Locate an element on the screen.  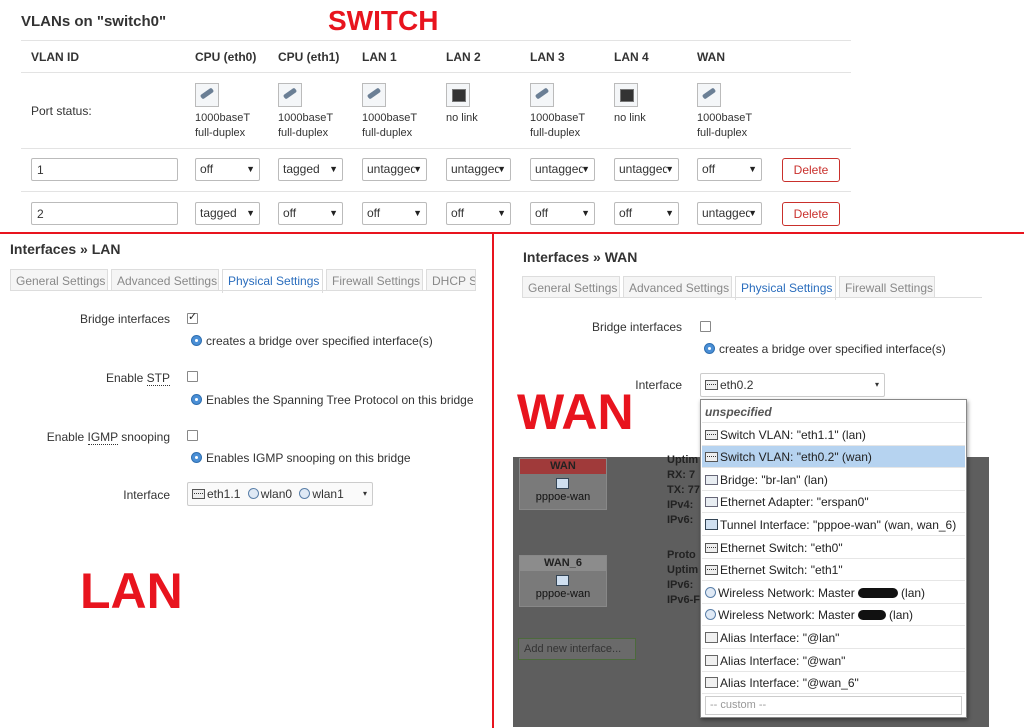
dropdown-option: Alias Interface: "@wan" is located at coordinates (833, 661).